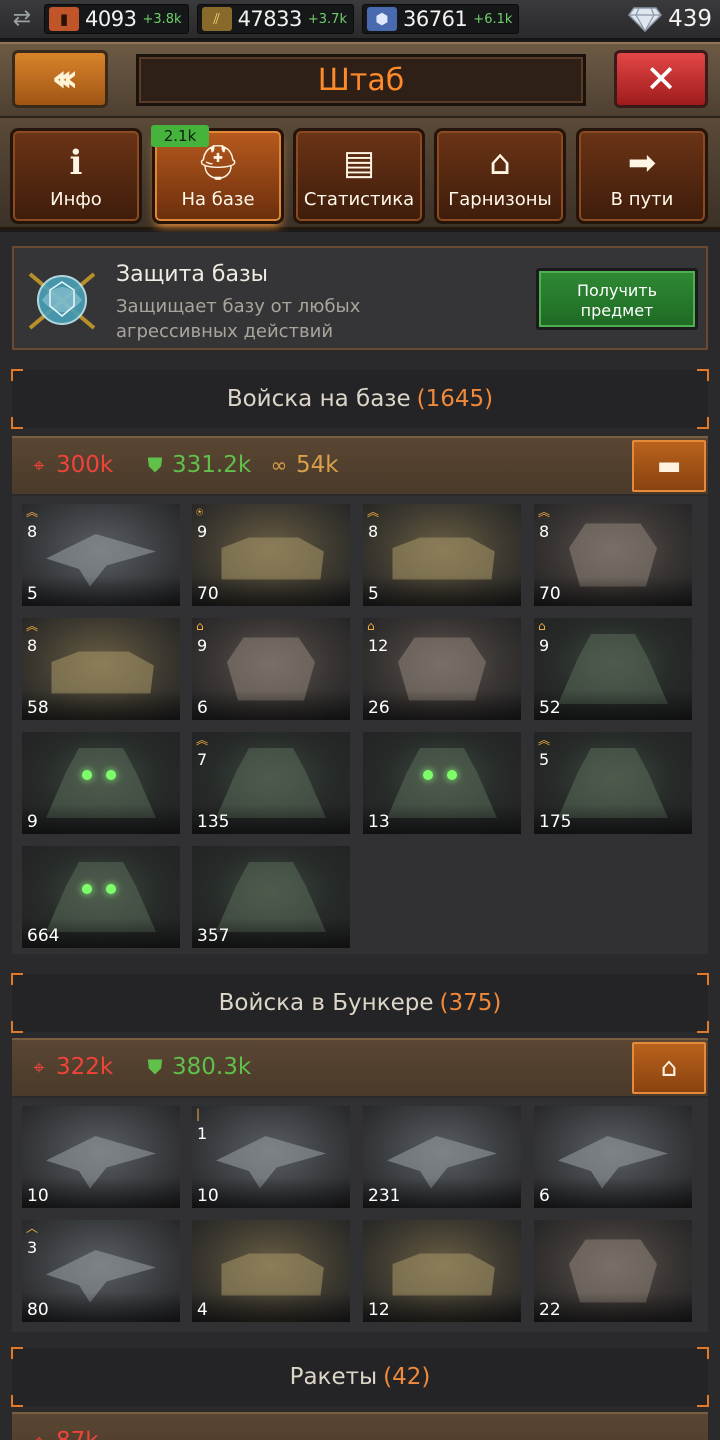 The height and width of the screenshot is (1440, 720). What do you see at coordinates (379, 822) in the screenshot?
I see `unit-count: 13` at bounding box center [379, 822].